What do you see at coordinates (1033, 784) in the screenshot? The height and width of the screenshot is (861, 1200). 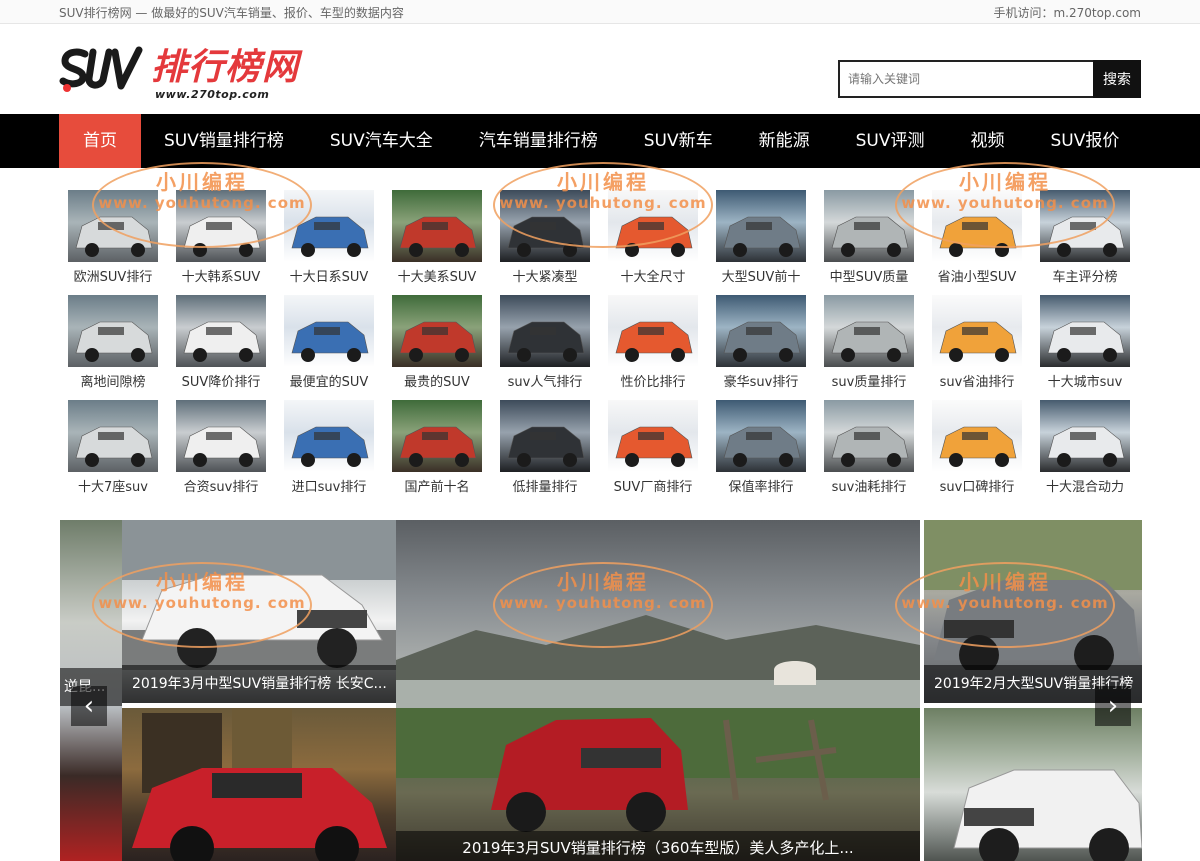 I see `slide-bottom-right` at bounding box center [1033, 784].